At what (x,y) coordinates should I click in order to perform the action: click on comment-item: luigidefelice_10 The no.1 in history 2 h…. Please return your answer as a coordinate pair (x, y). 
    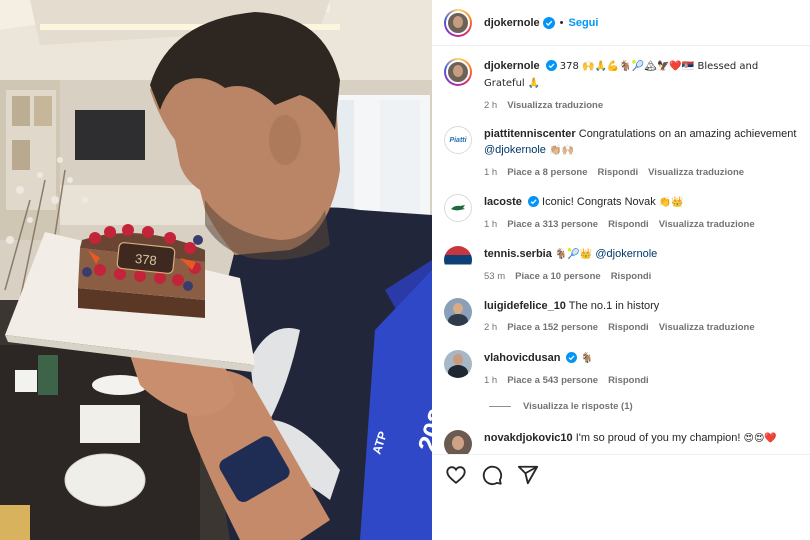
    Looking at the image, I should click on (622, 317).